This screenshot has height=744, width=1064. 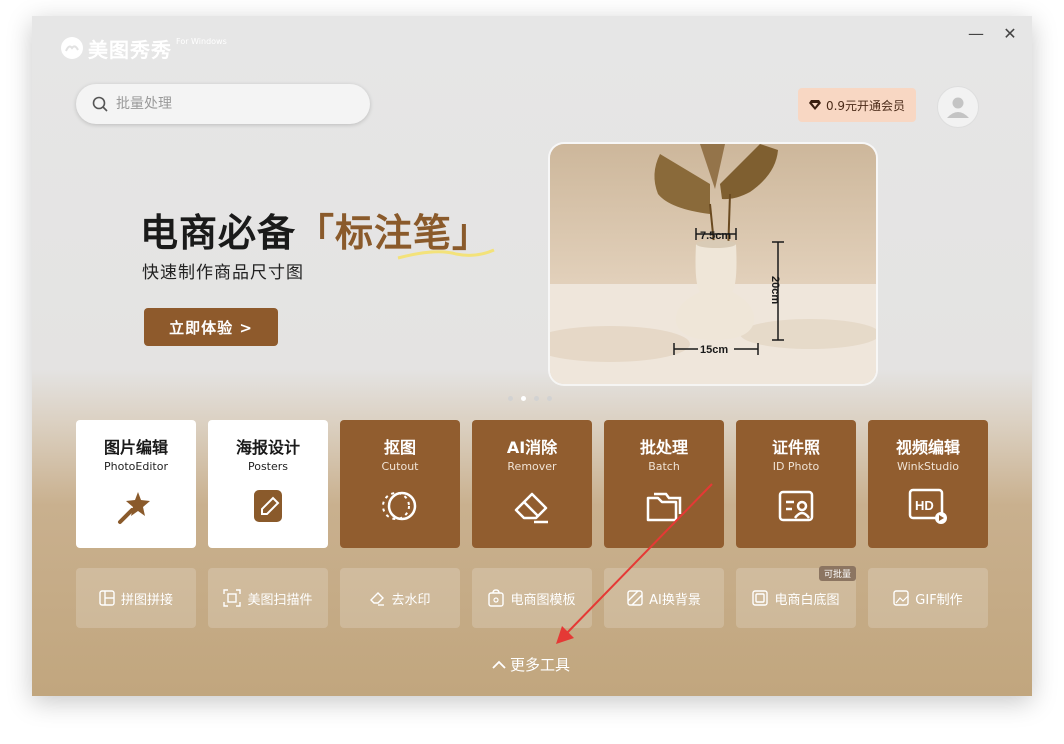 What do you see at coordinates (530, 398) in the screenshot?
I see `carousel-dots` at bounding box center [530, 398].